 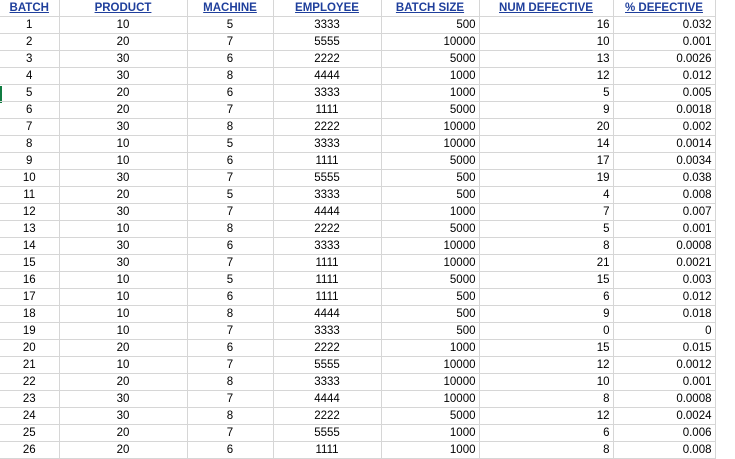 What do you see at coordinates (664, 348) in the screenshot?
I see `cell-percent-defective: 0.015` at bounding box center [664, 348].